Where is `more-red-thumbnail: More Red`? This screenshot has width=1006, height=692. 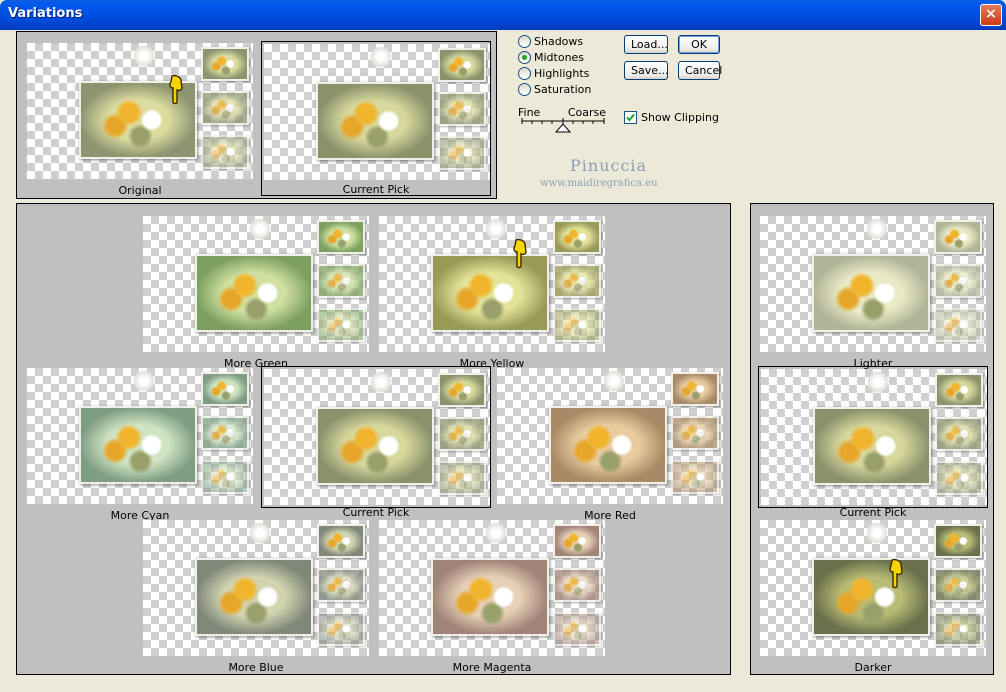 more-red-thumbnail: More Red is located at coordinates (610, 444).